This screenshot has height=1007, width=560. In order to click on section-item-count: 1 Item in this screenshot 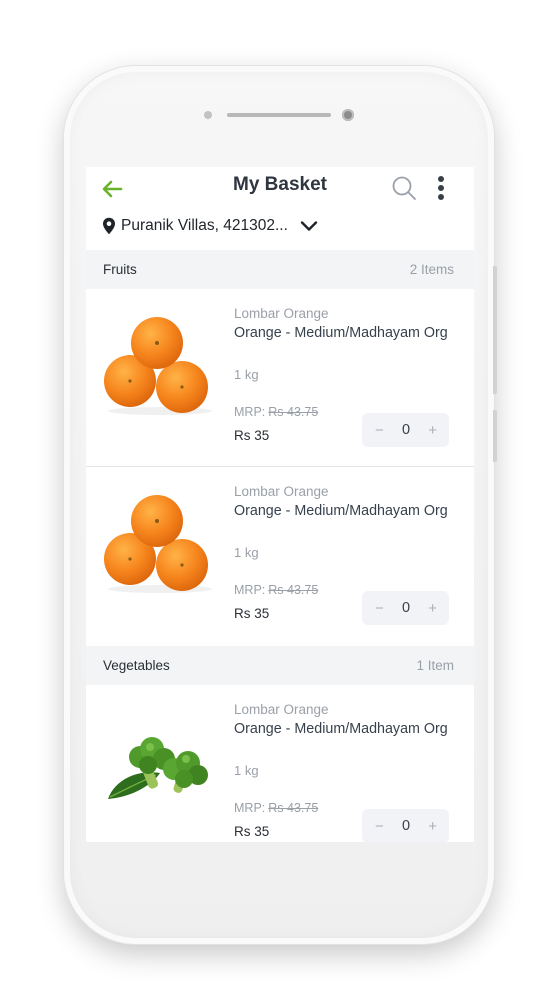, I will do `click(435, 665)`.